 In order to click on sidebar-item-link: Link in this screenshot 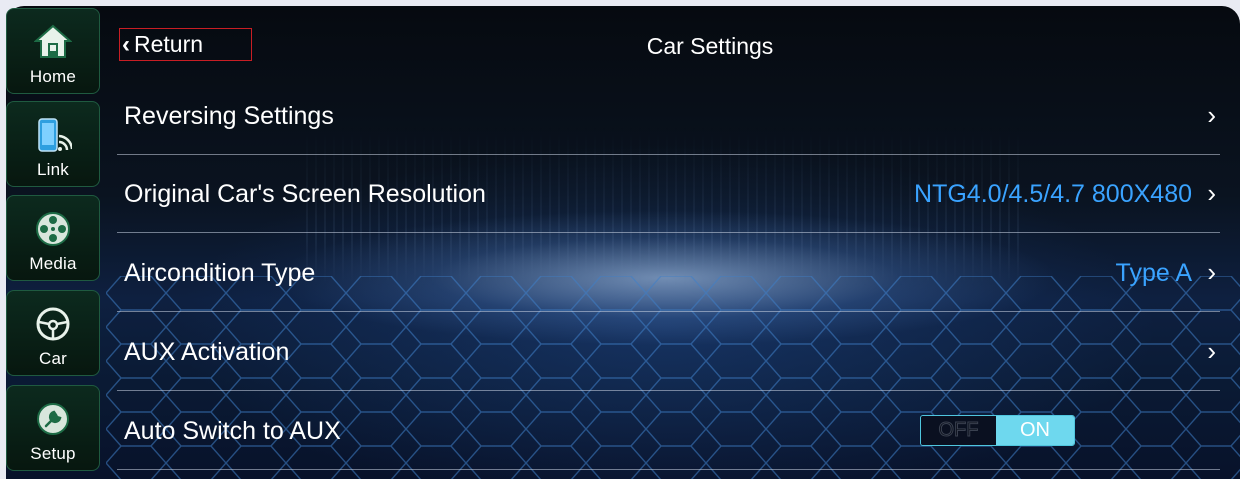, I will do `click(53, 144)`.